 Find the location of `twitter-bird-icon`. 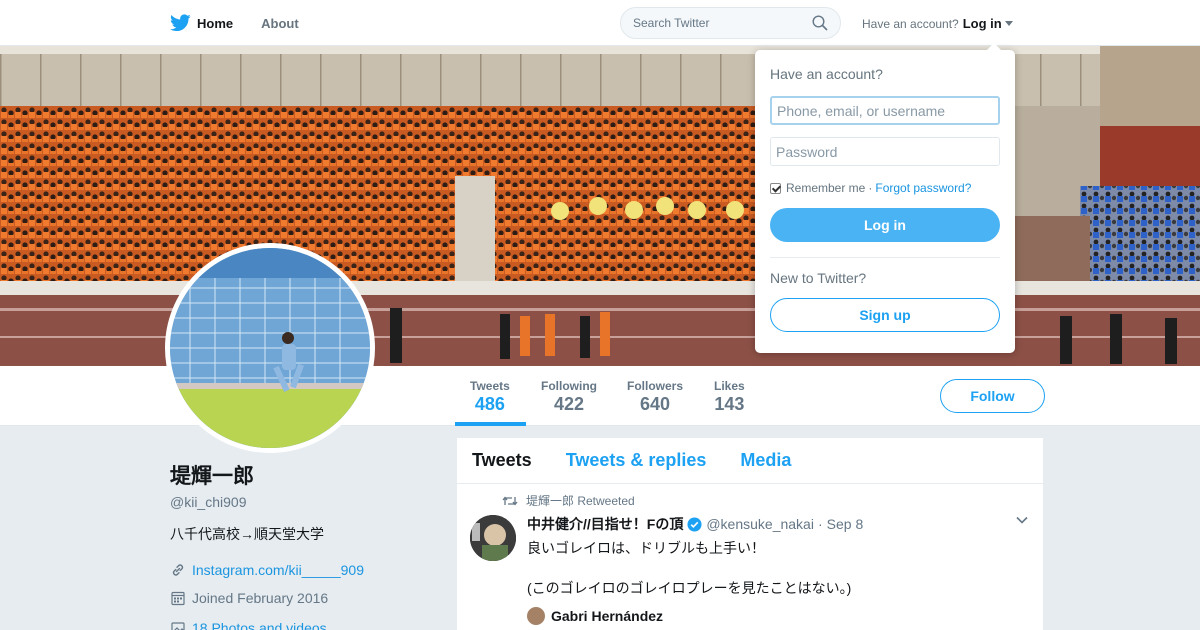

twitter-bird-icon is located at coordinates (180, 23).